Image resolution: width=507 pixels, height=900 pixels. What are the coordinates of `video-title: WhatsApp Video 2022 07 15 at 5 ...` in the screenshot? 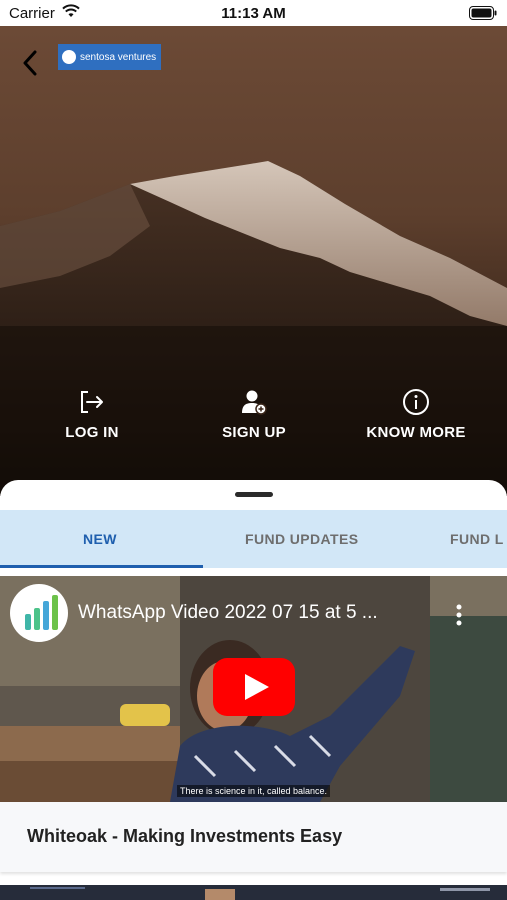 It's located at (228, 612).